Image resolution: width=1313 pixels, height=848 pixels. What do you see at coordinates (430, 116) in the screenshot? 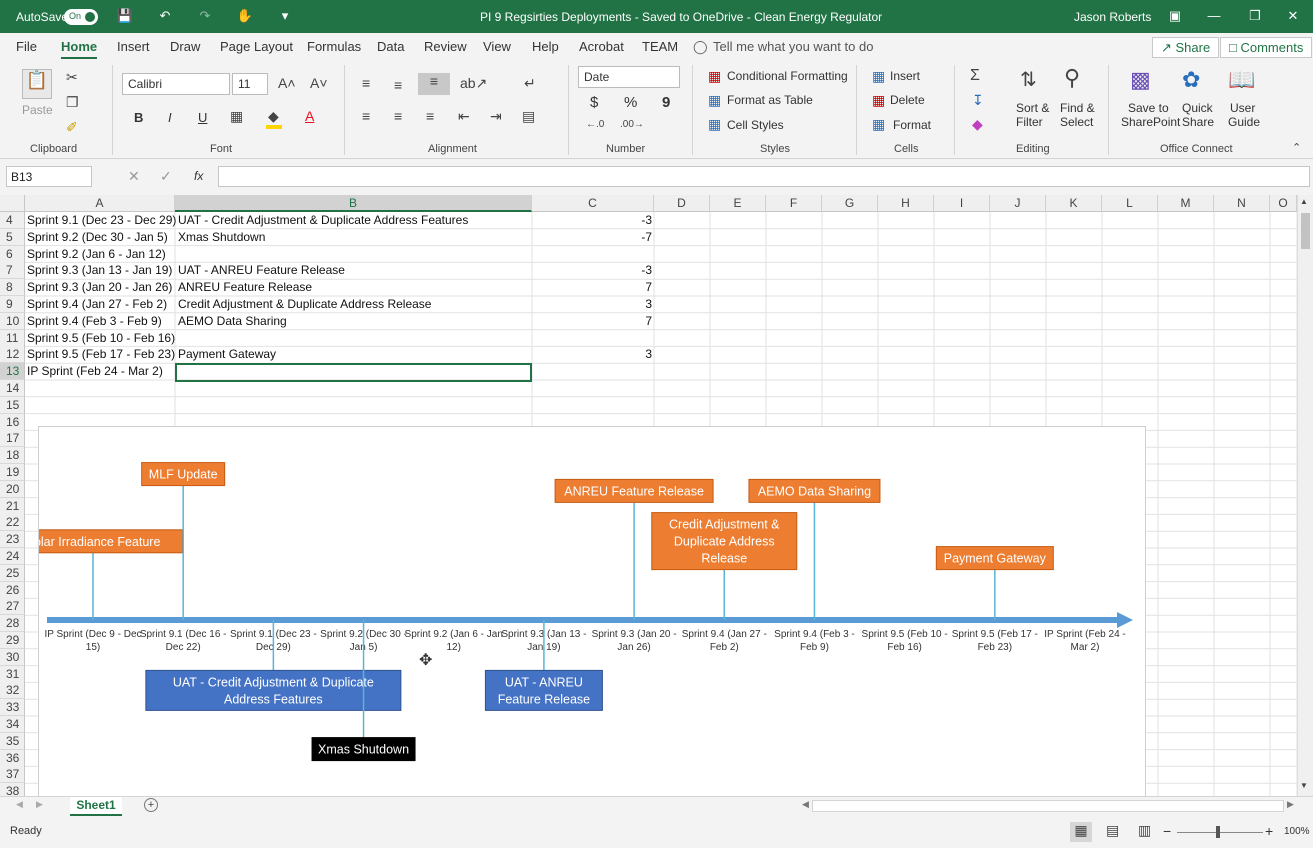
I see `align-right-icon: ≡` at bounding box center [430, 116].